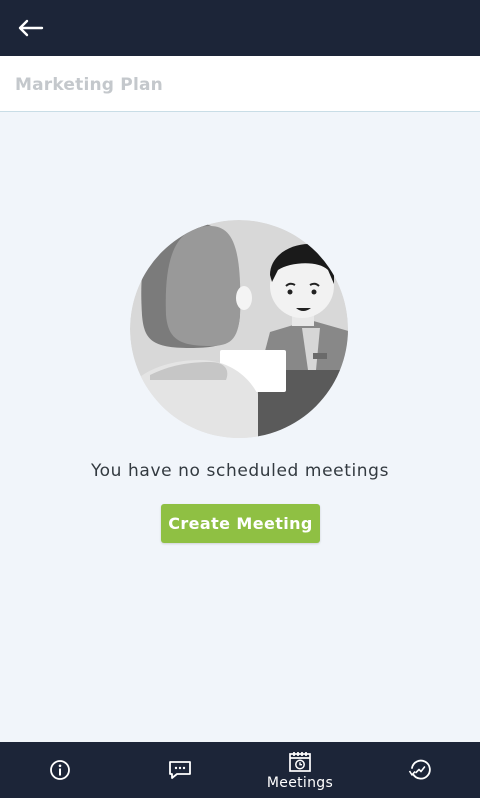  I want to click on top-app-bar, so click(240, 28).